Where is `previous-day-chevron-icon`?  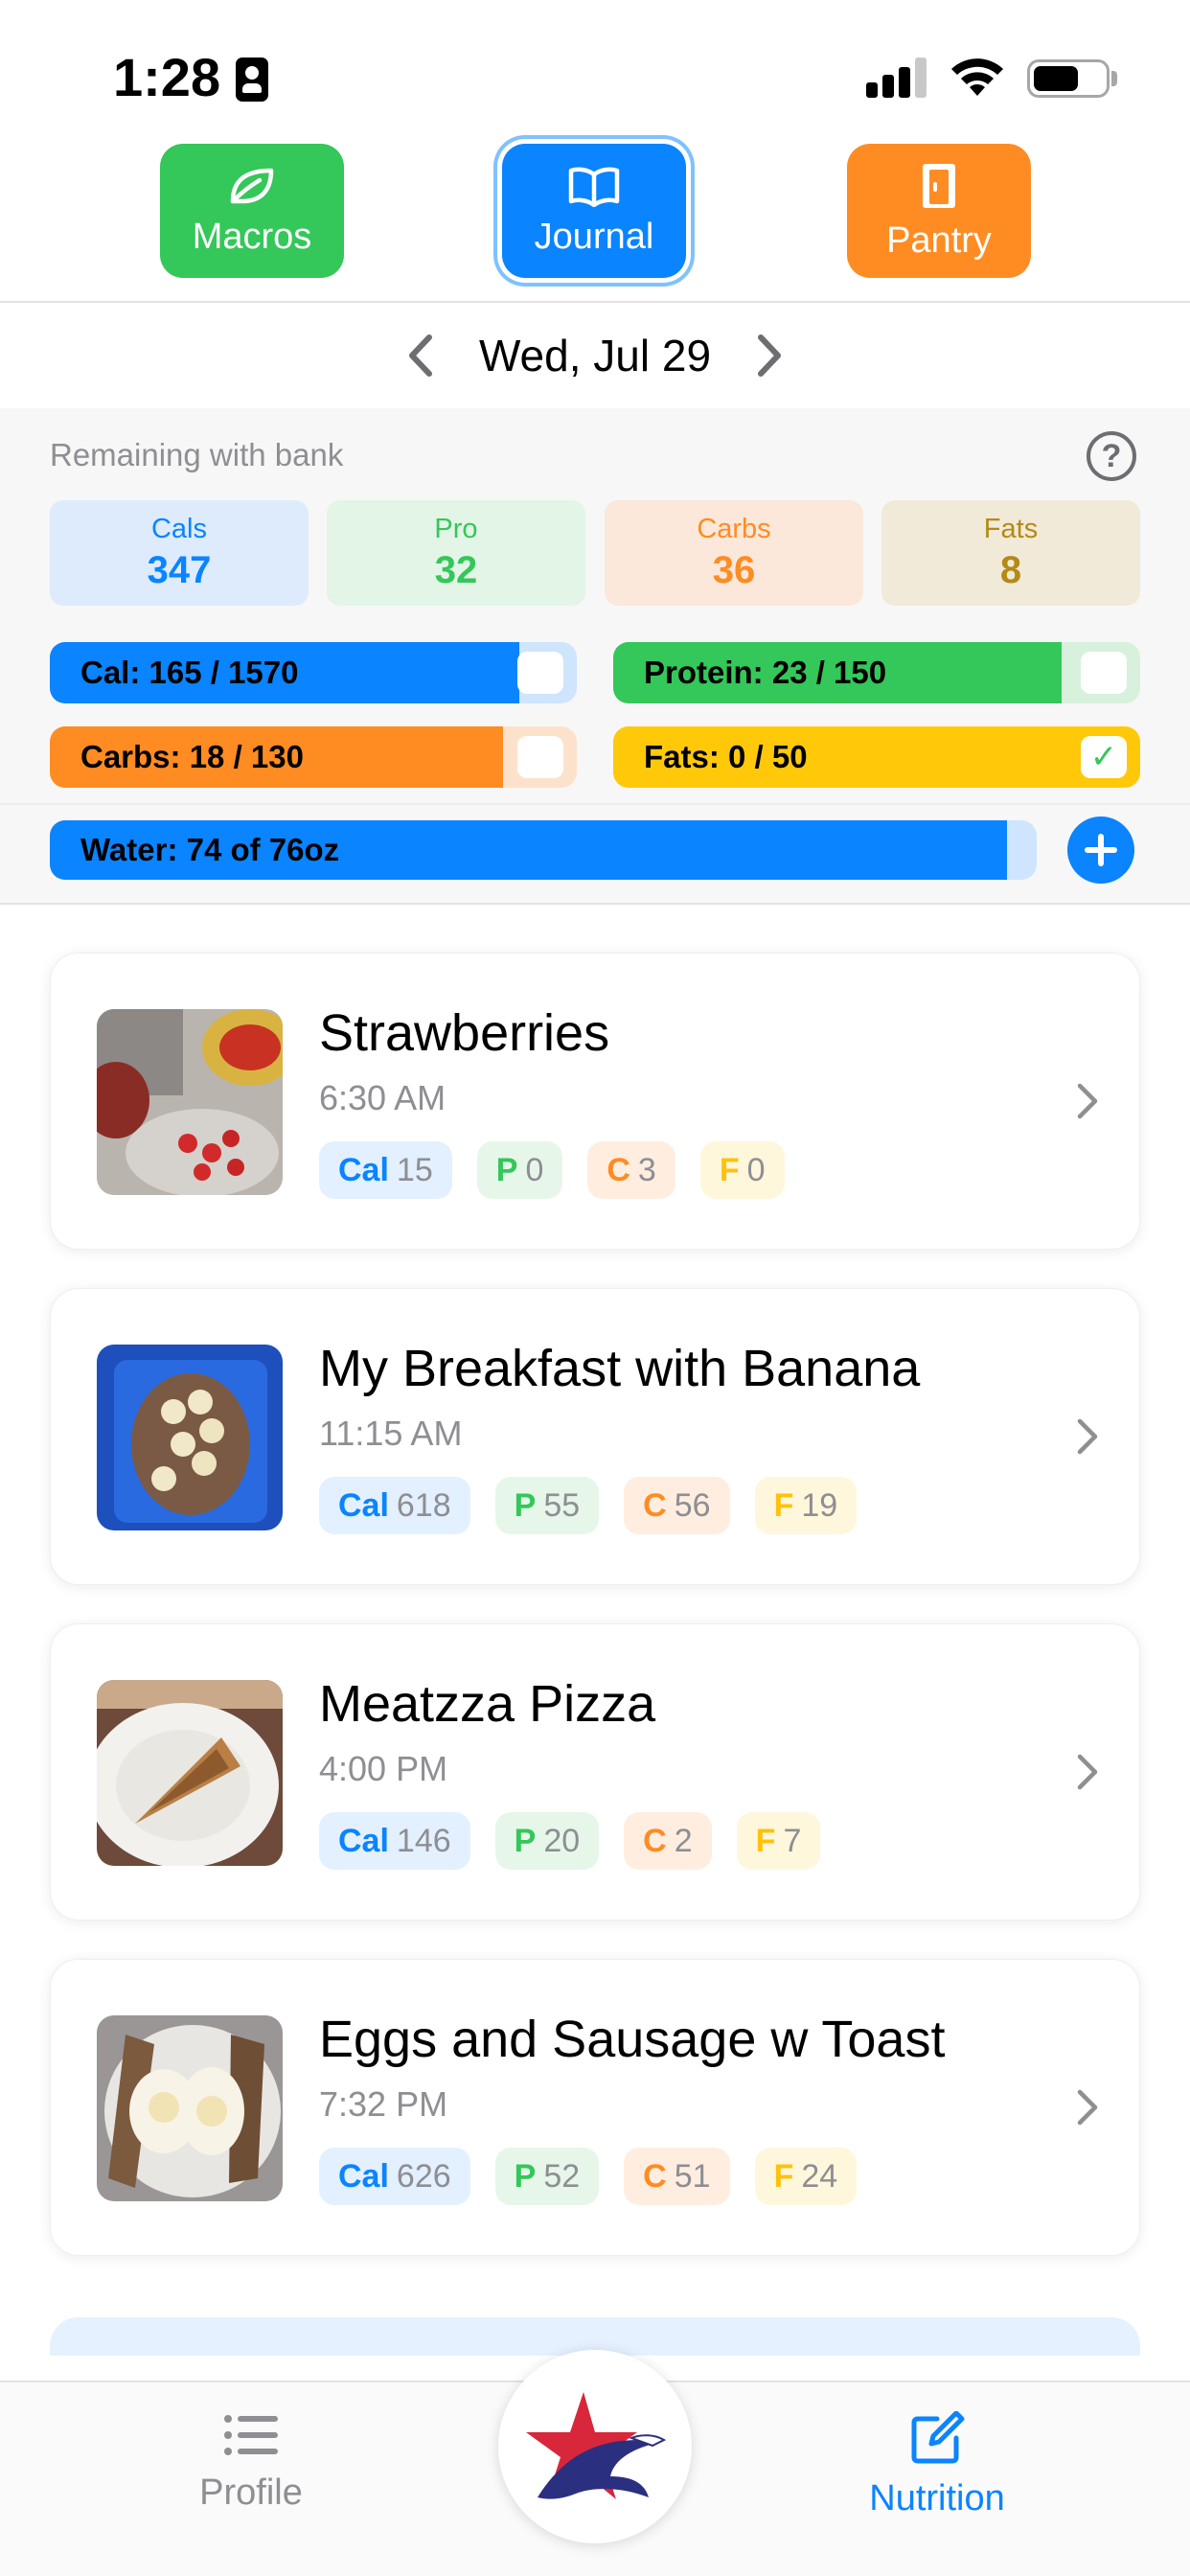 previous-day-chevron-icon is located at coordinates (421, 356).